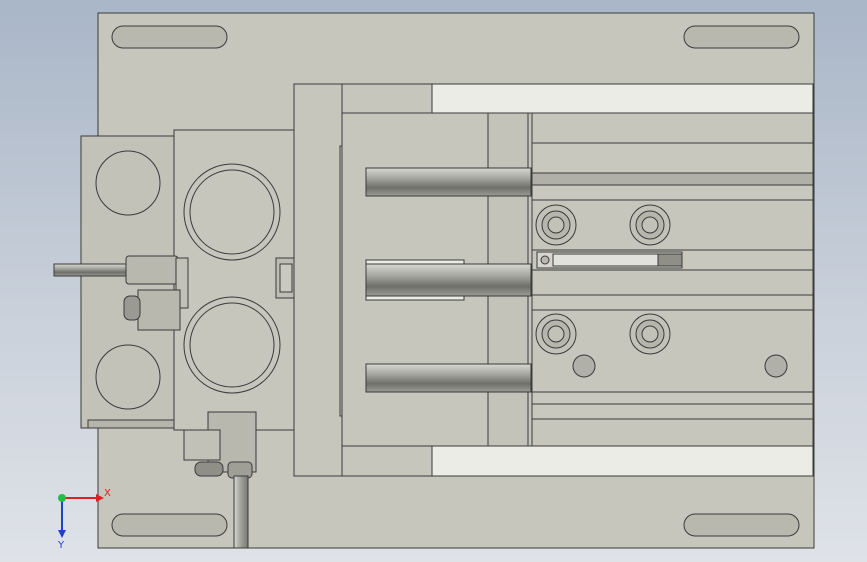 The width and height of the screenshot is (867, 562). What do you see at coordinates (128, 377) in the screenshot?
I see `cylinder-port-bottom` at bounding box center [128, 377].